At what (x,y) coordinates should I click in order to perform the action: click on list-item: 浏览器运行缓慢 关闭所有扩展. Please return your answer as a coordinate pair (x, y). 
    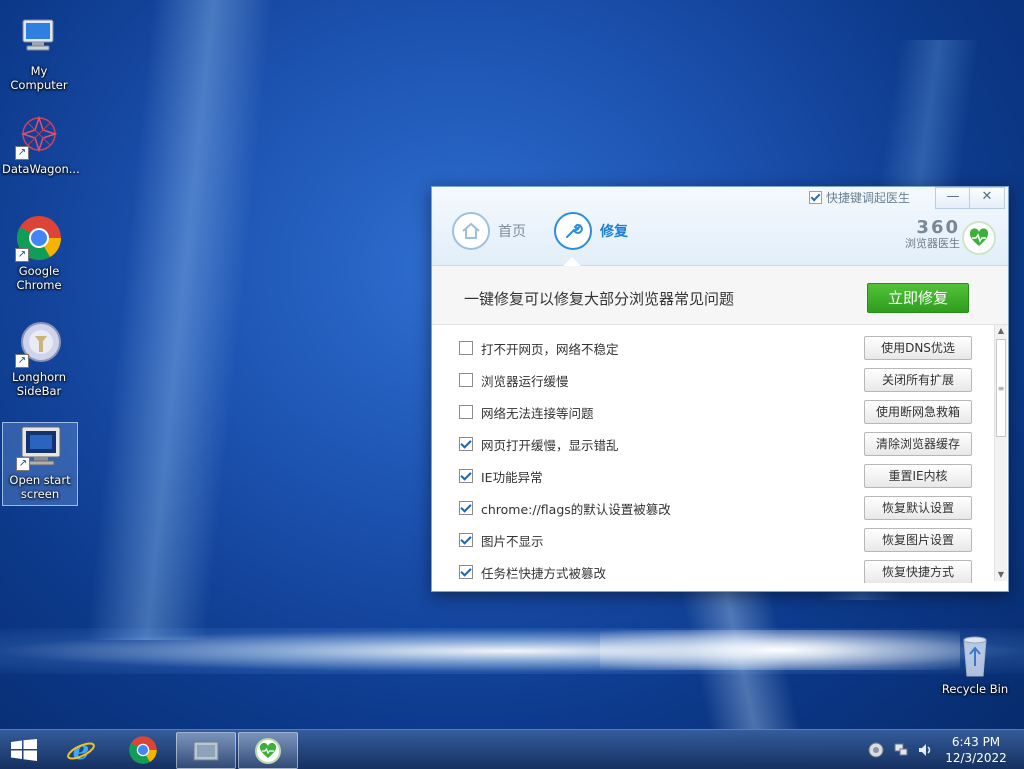
    Looking at the image, I should click on (713, 381).